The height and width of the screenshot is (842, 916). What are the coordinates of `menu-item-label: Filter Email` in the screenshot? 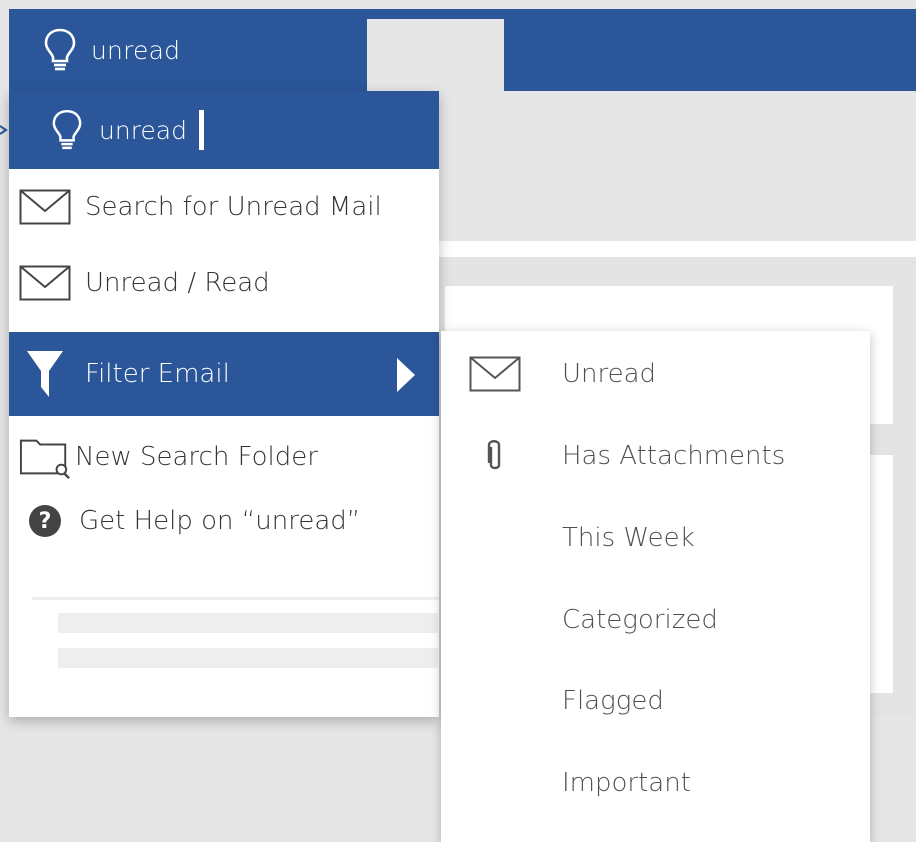 It's located at (157, 374).